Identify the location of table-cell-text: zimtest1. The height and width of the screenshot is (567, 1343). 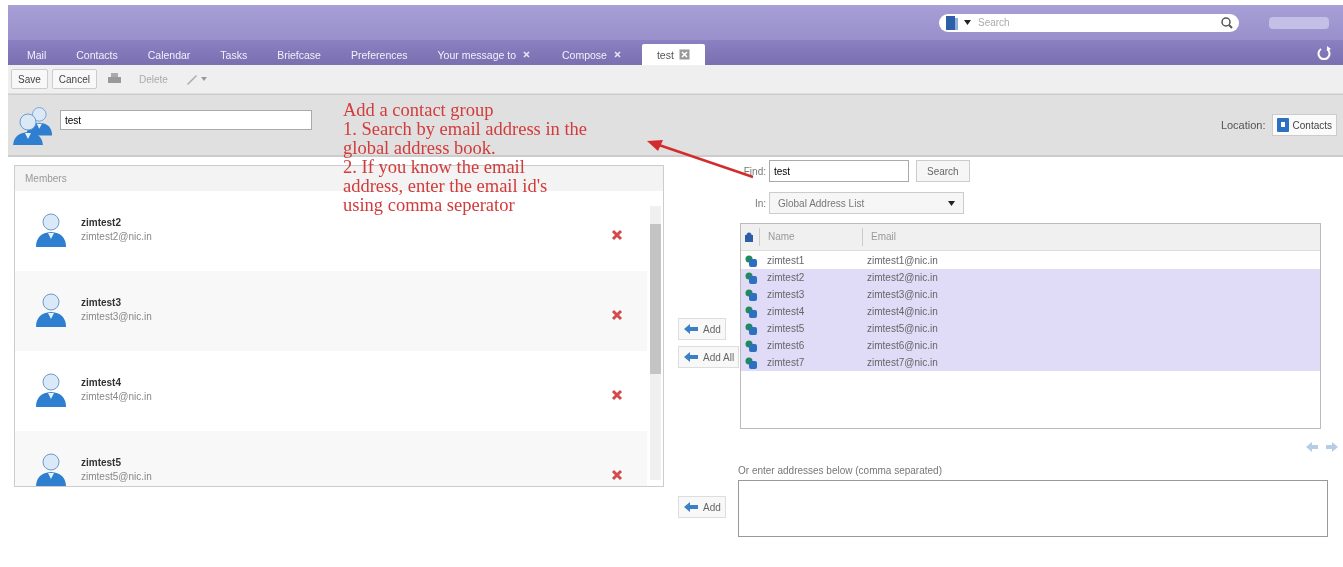
(786, 260).